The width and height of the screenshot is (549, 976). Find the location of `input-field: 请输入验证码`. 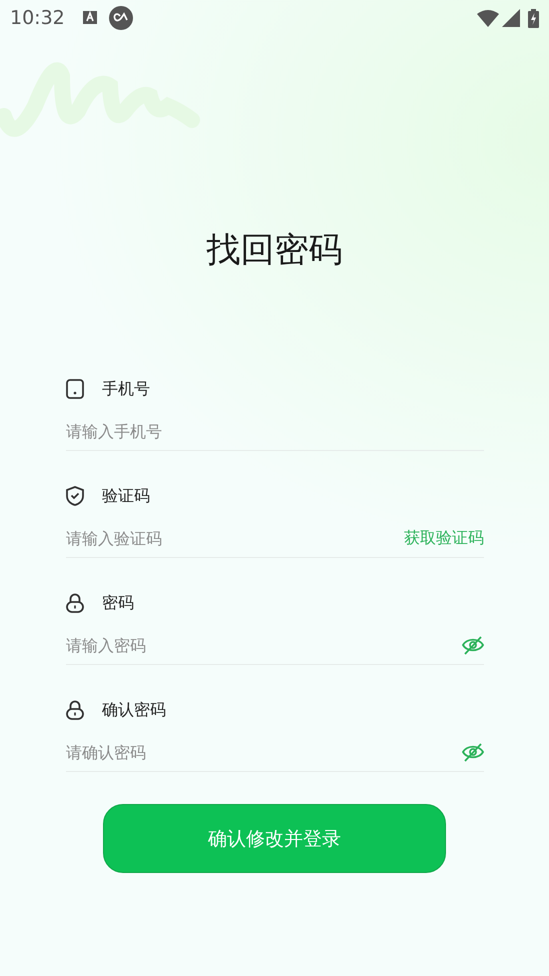

input-field: 请输入验证码 is located at coordinates (235, 538).